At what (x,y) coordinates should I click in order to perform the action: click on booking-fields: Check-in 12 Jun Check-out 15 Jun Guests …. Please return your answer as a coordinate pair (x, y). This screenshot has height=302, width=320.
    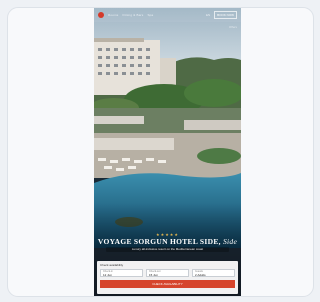
    Looking at the image, I should click on (167, 273).